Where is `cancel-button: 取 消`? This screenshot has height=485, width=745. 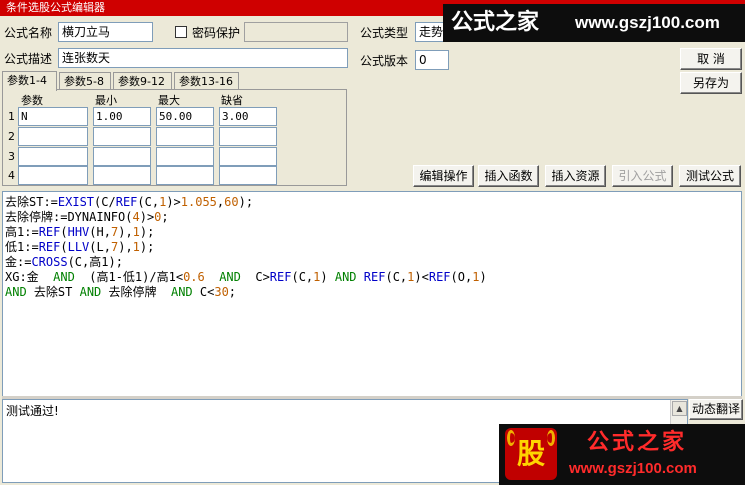
cancel-button: 取 消 is located at coordinates (711, 59).